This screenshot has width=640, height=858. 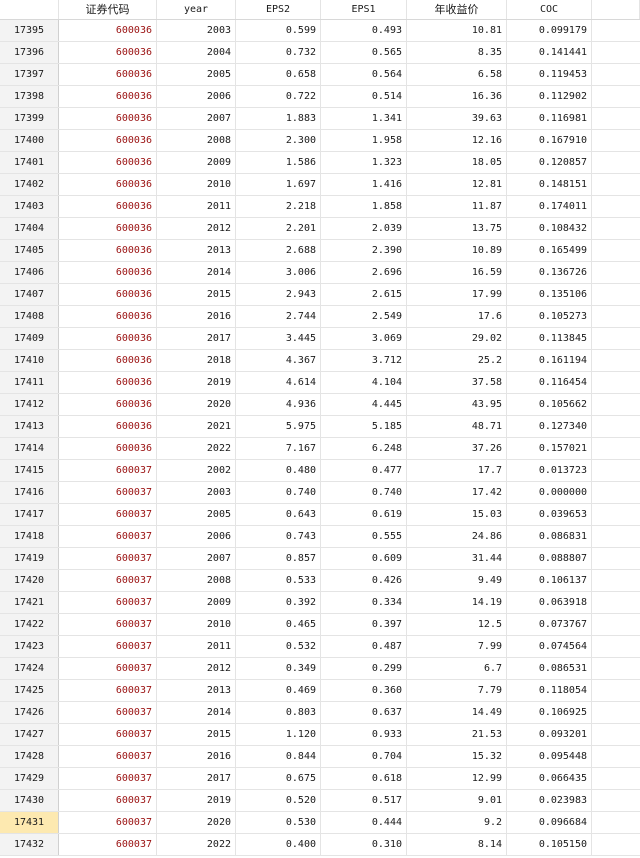 I want to click on eps1-cell: 0.619, so click(x=364, y=514).